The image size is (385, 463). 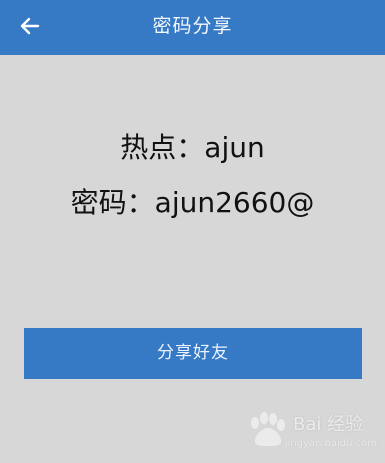 I want to click on page-title: 密码分享, so click(x=192, y=26).